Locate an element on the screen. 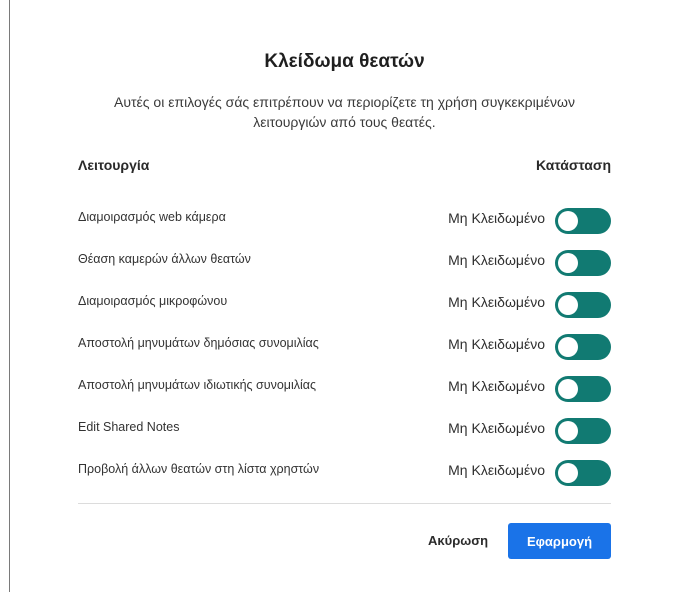  lock-toggle-private-chat is located at coordinates (583, 389).